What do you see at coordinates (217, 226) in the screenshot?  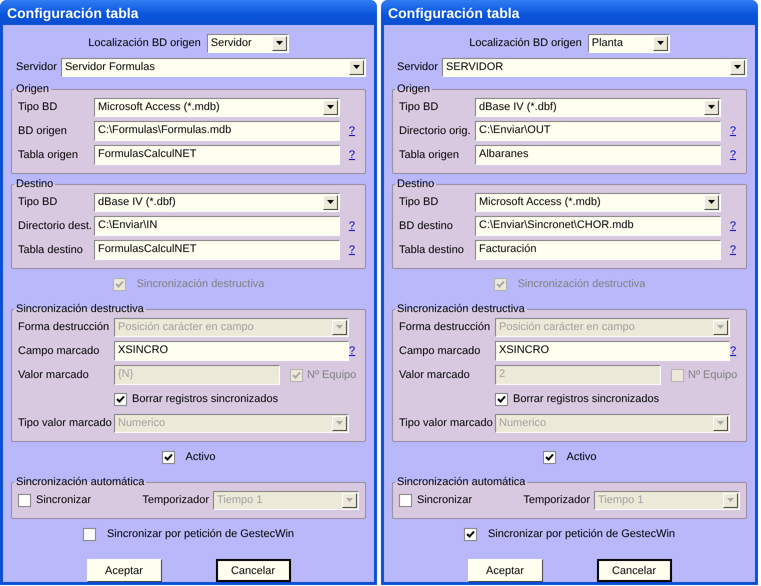 I see `text-field: C:\Enviar\IN` at bounding box center [217, 226].